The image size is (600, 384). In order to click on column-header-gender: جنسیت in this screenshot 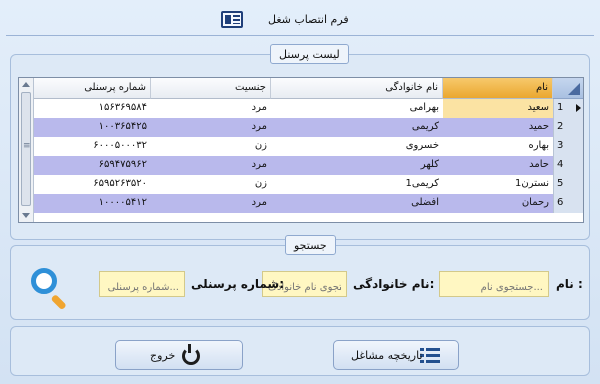, I will do `click(211, 88)`.